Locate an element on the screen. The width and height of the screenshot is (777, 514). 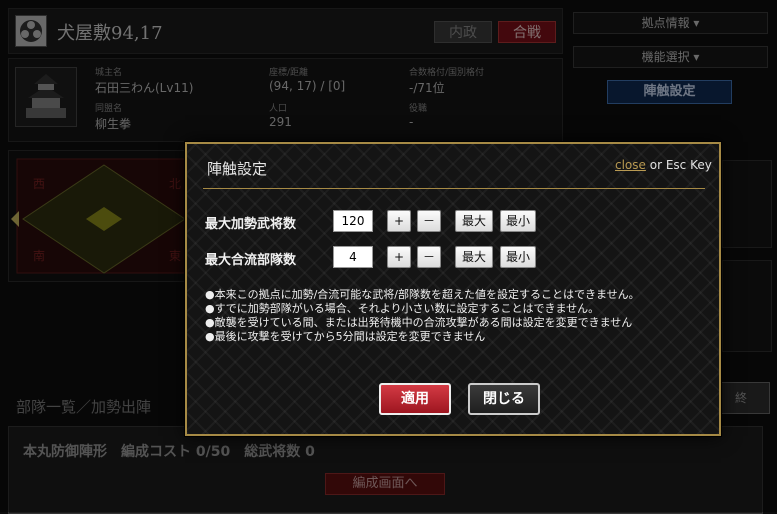
units-list-label: 部隊一覧／加勢出陣 is located at coordinates (84, 407).